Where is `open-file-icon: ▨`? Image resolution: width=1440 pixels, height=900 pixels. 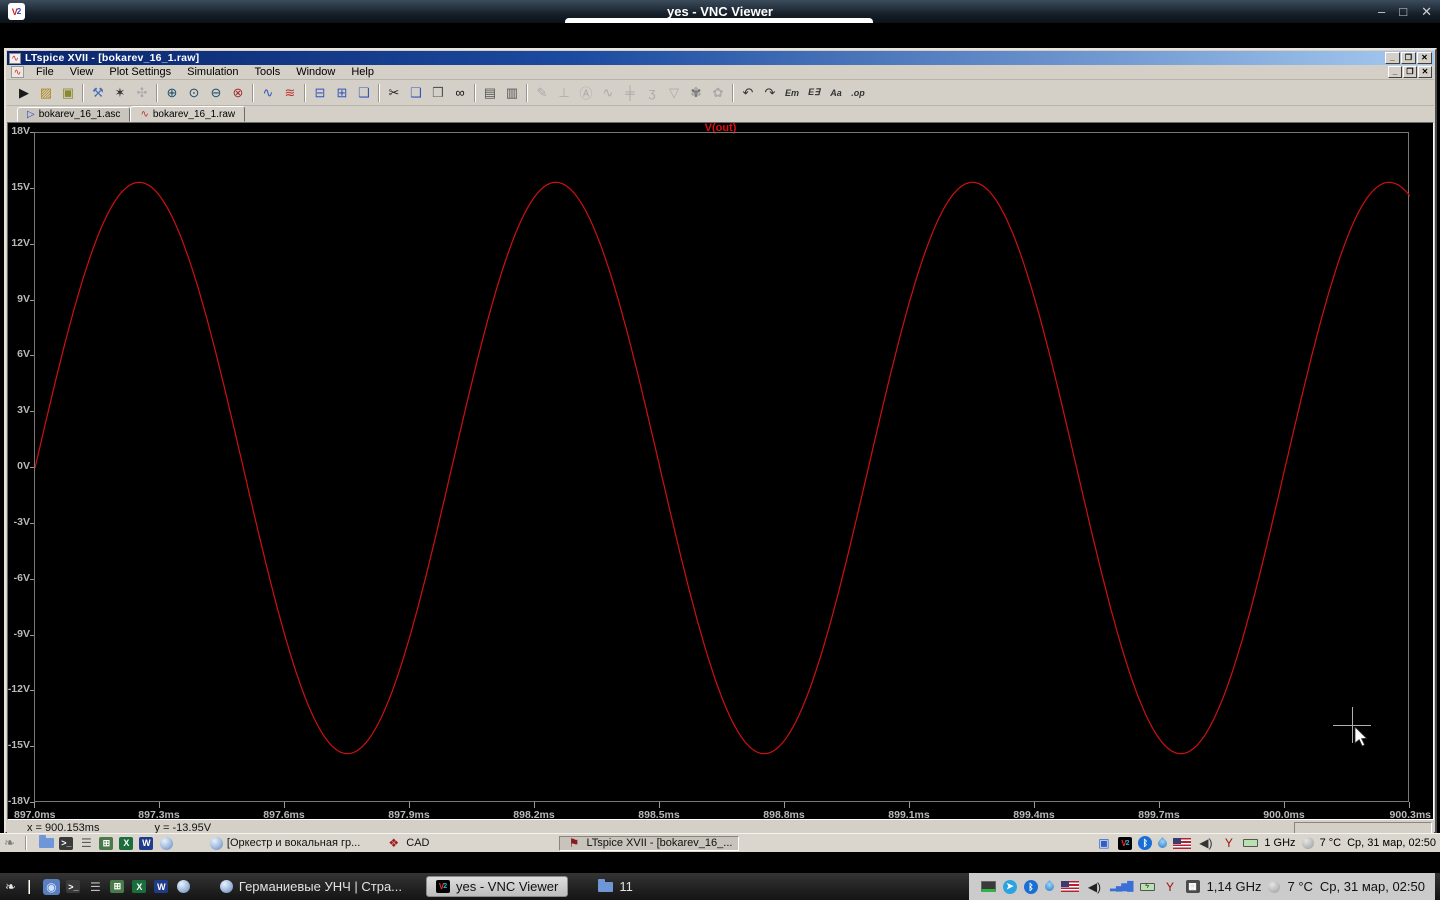
open-file-icon: ▨ is located at coordinates (46, 92).